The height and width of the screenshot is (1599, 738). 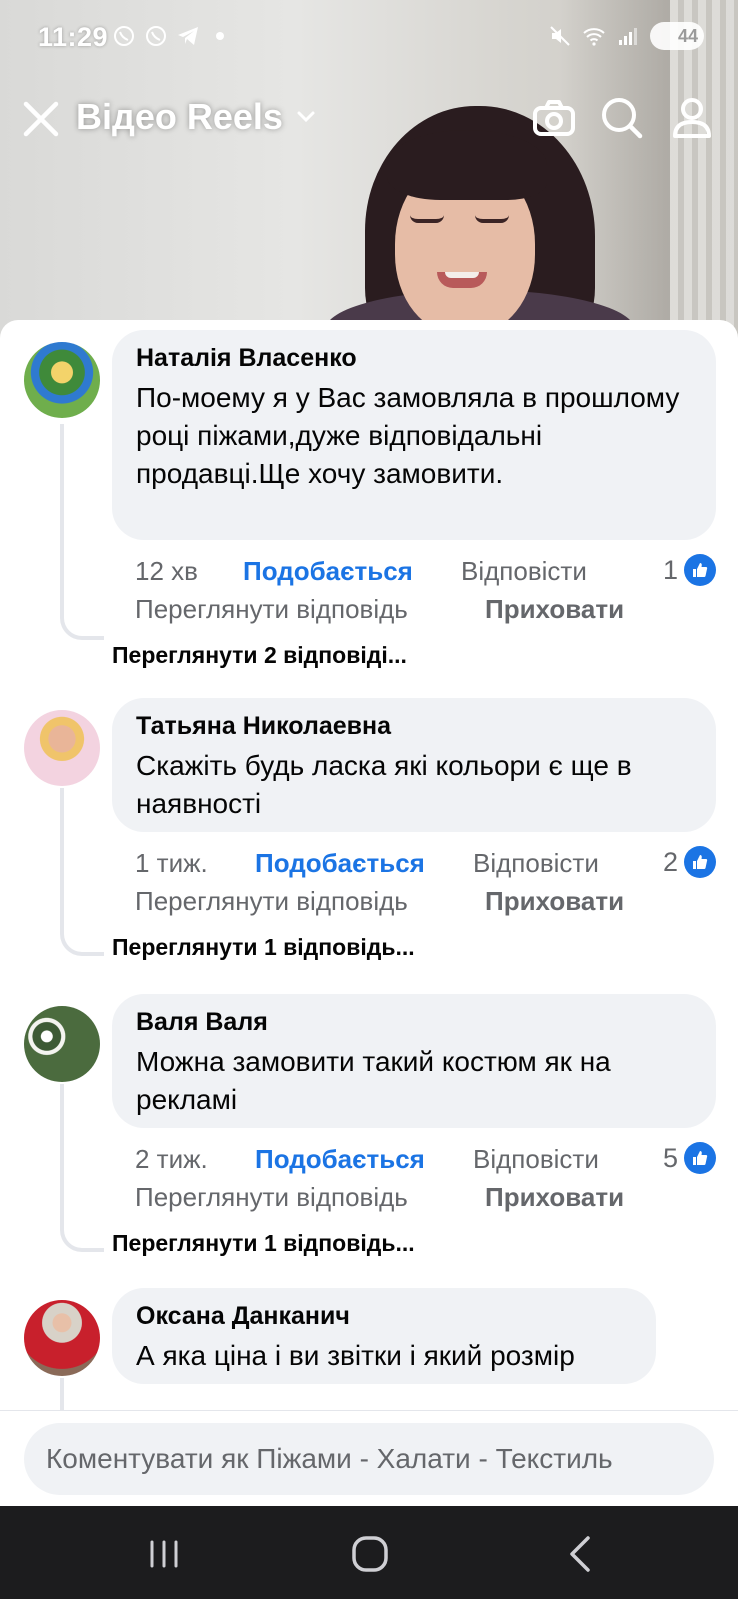 What do you see at coordinates (677, 36) in the screenshot?
I see `battery-indicator: 44` at bounding box center [677, 36].